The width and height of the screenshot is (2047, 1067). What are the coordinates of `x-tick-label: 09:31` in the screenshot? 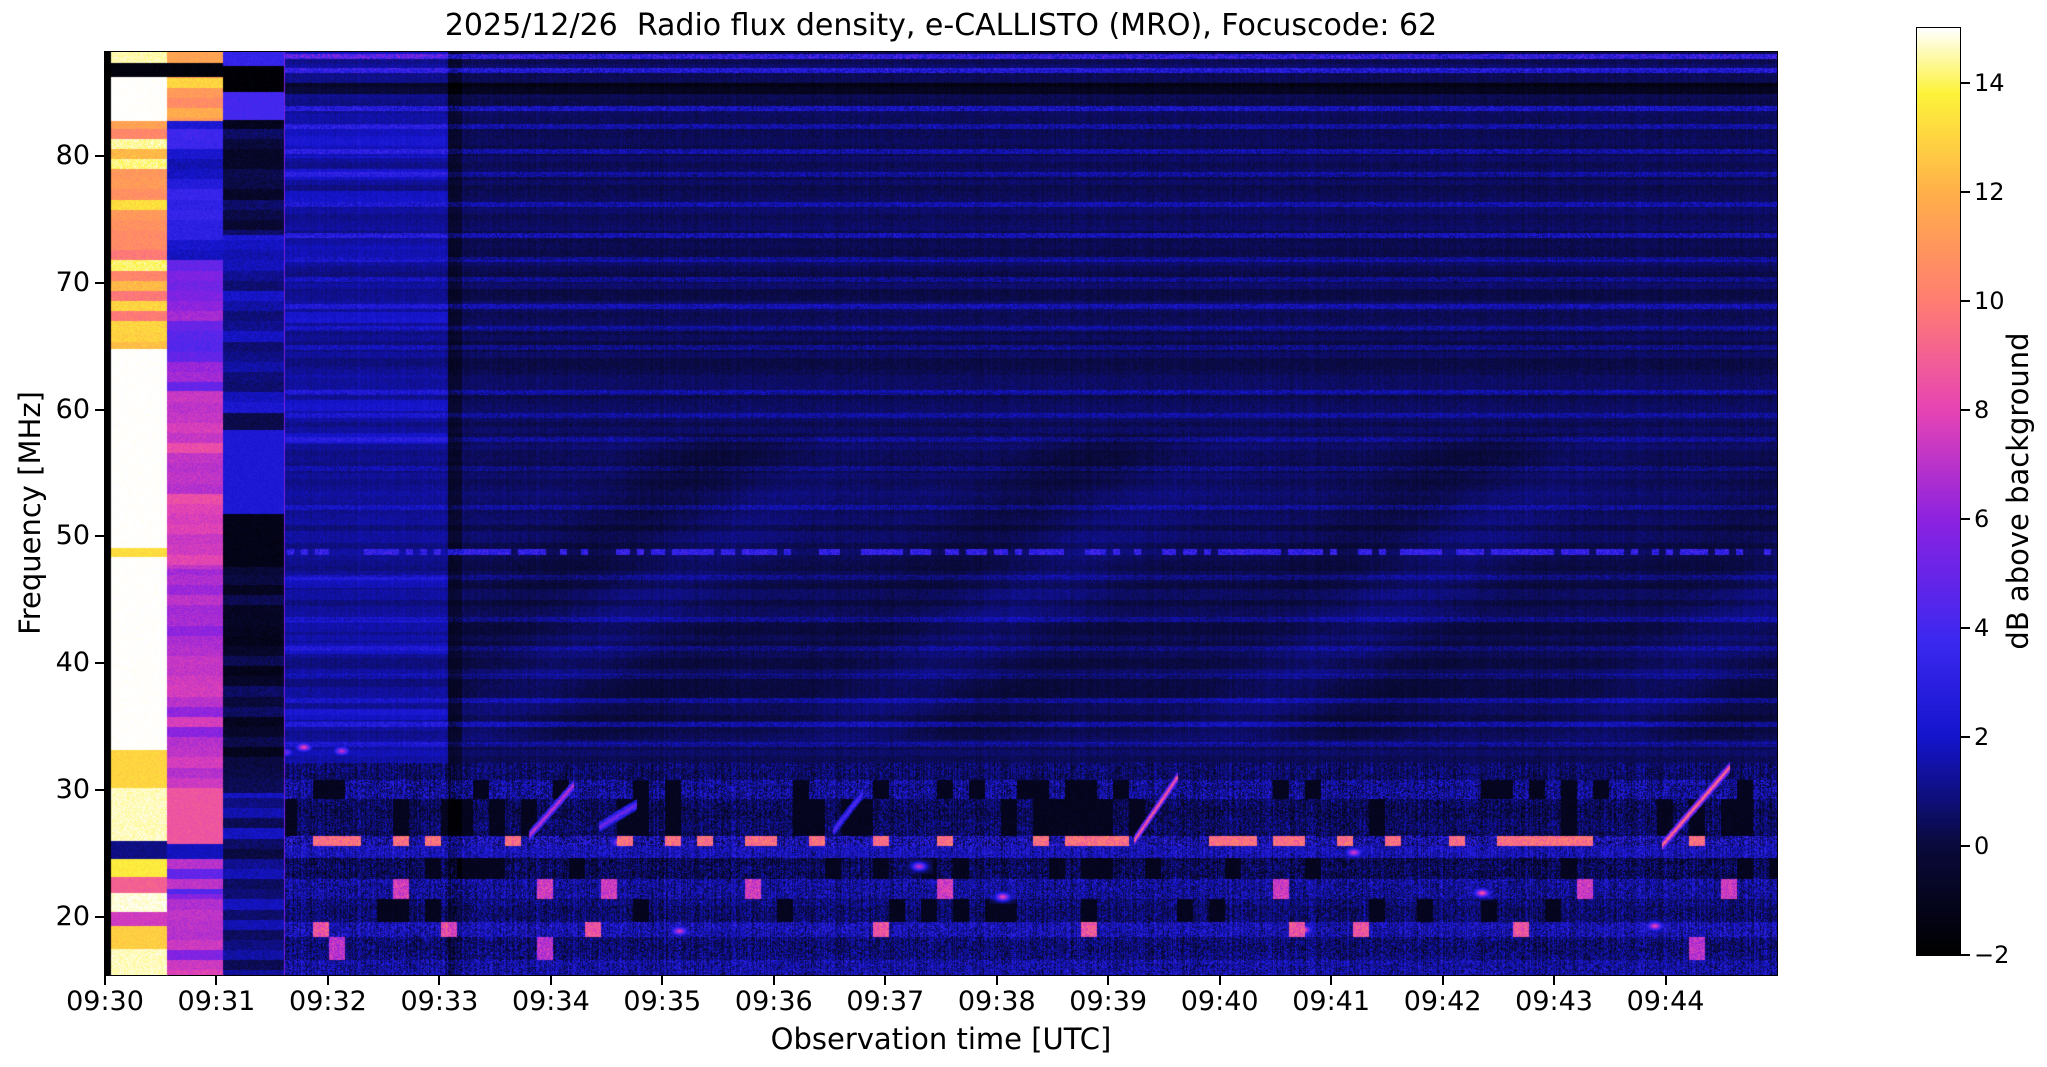 It's located at (216, 1001).